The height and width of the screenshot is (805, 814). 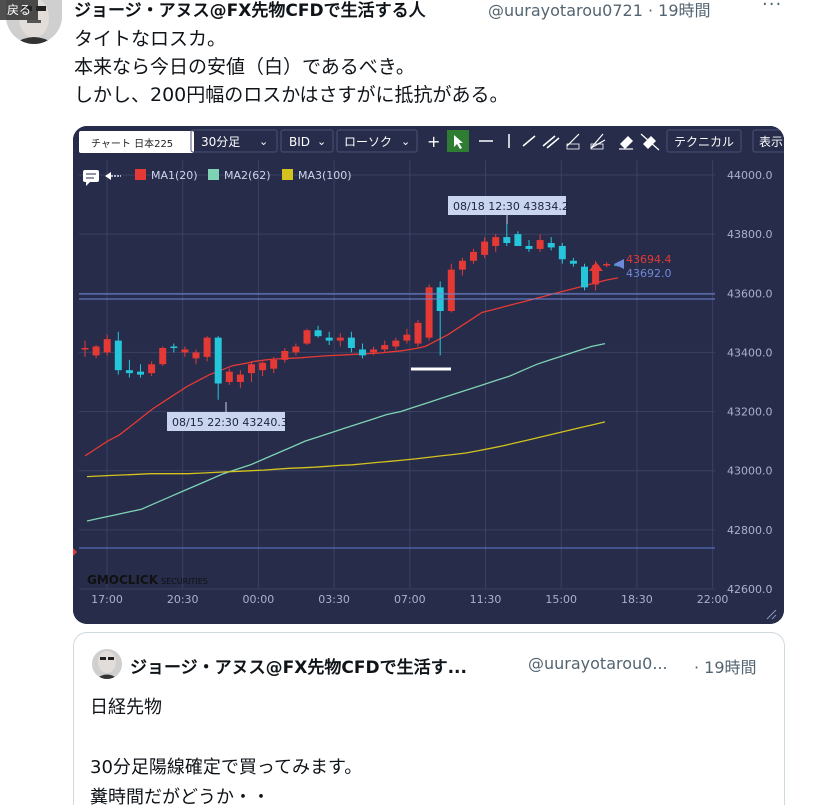 I want to click on y-tick-label: 42800.0, so click(x=750, y=530).